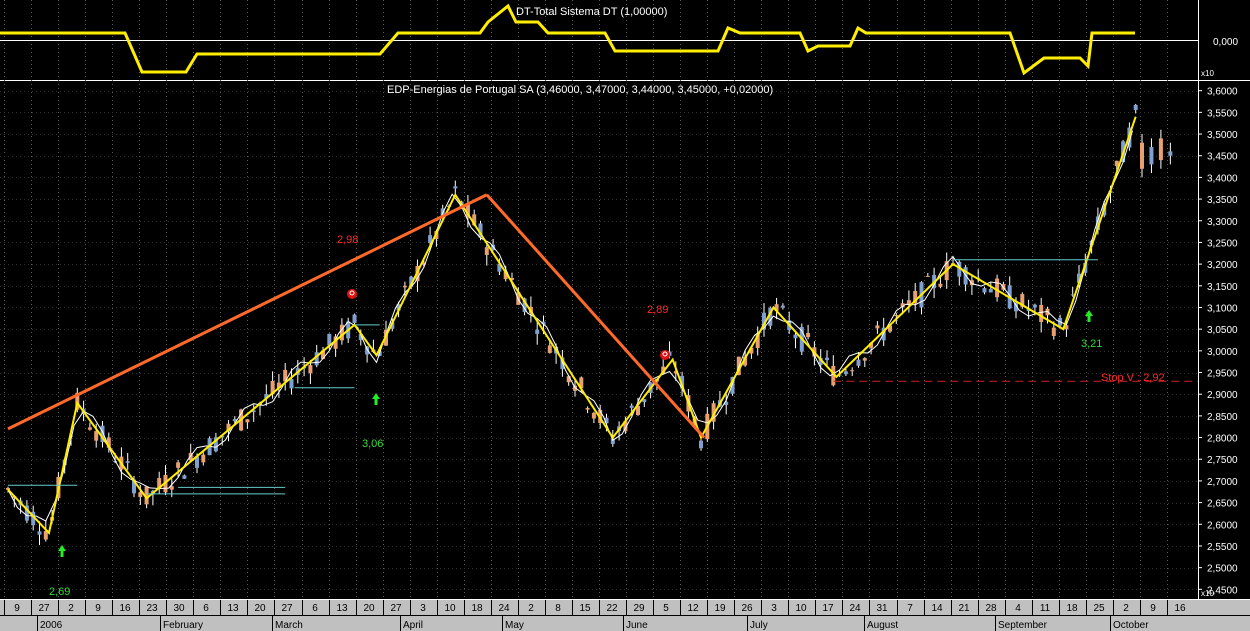  Describe the element at coordinates (347, 240) in the screenshot. I see `annotation-label: 2,98` at that location.